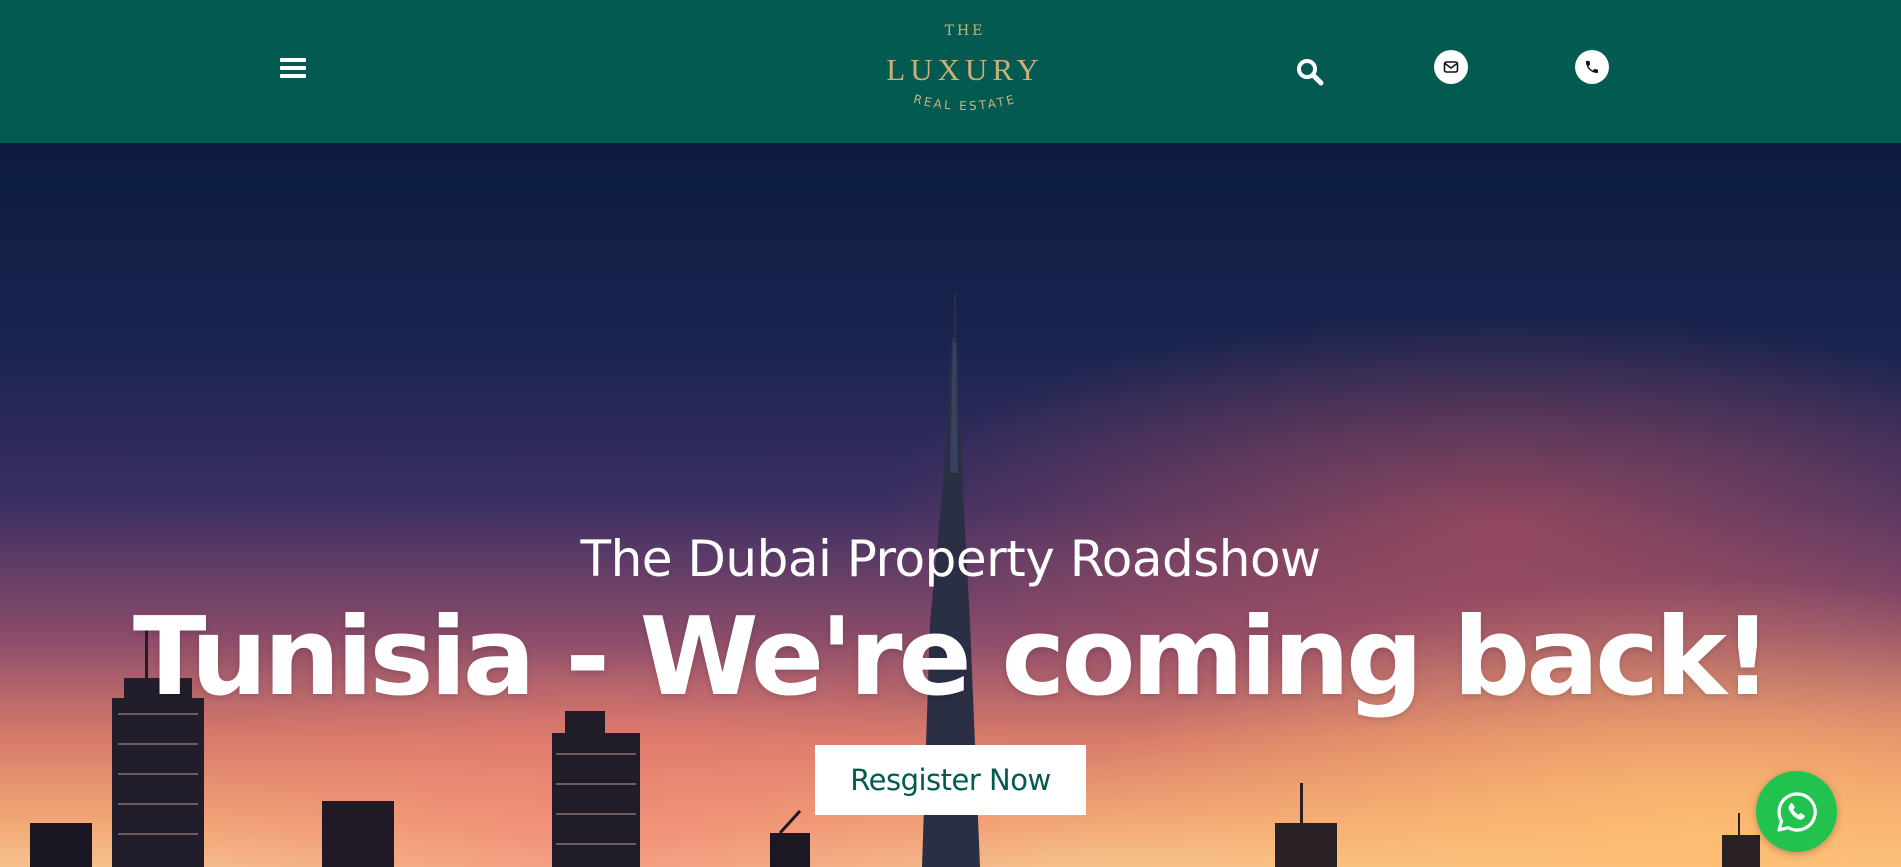 Image resolution: width=1901 pixels, height=867 pixels. Describe the element at coordinates (950, 780) in the screenshot. I see `register-now-button: Resgister Now` at that location.